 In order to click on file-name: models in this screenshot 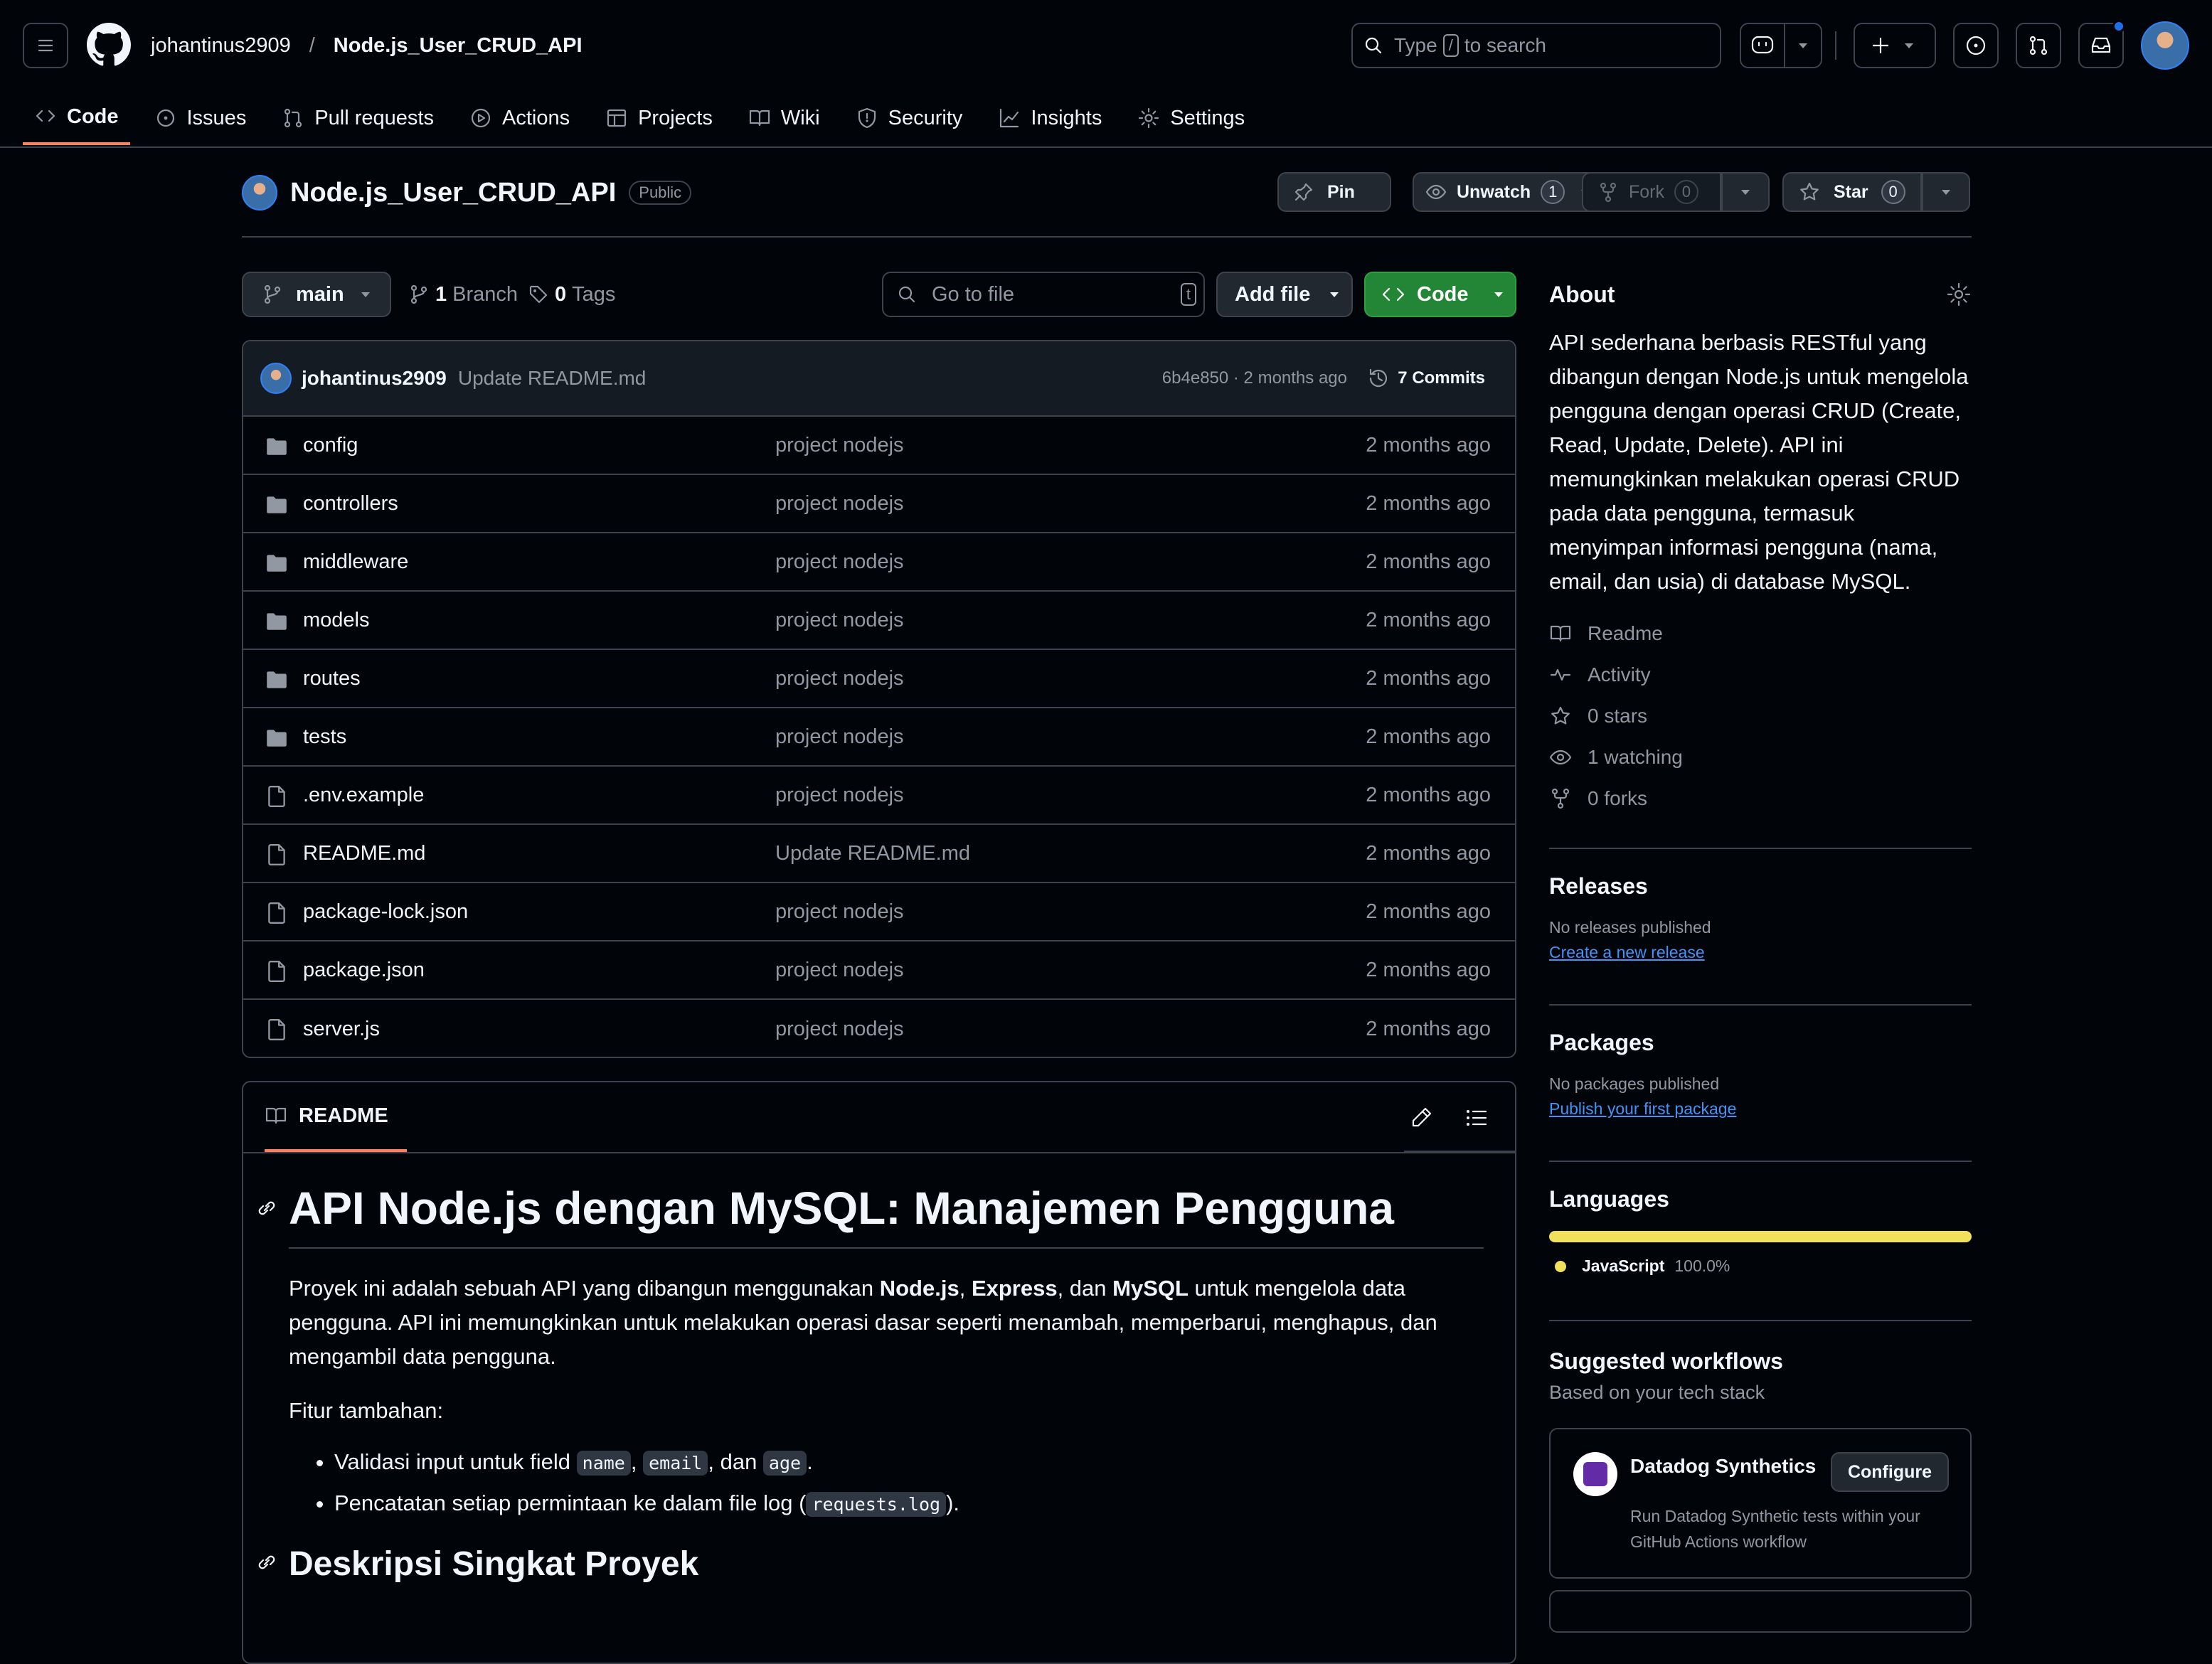, I will do `click(336, 620)`.